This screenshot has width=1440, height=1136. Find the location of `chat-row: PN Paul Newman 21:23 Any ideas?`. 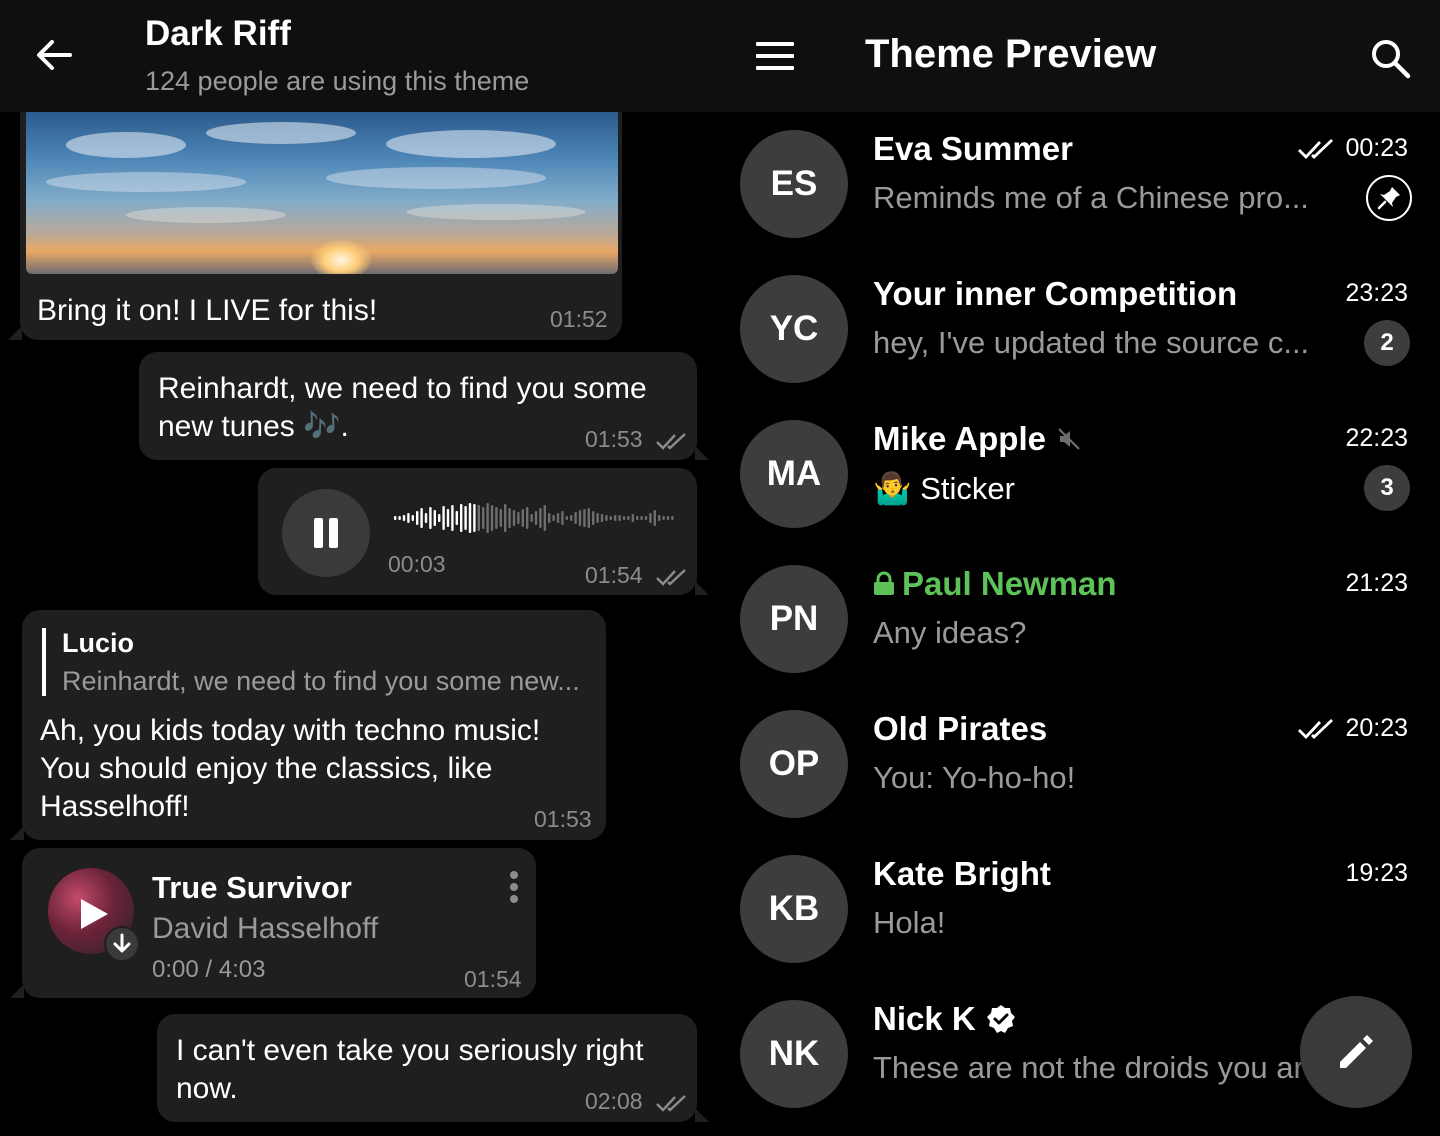

chat-row: PN Paul Newman 21:23 Any ideas? is located at coordinates (1080, 617).